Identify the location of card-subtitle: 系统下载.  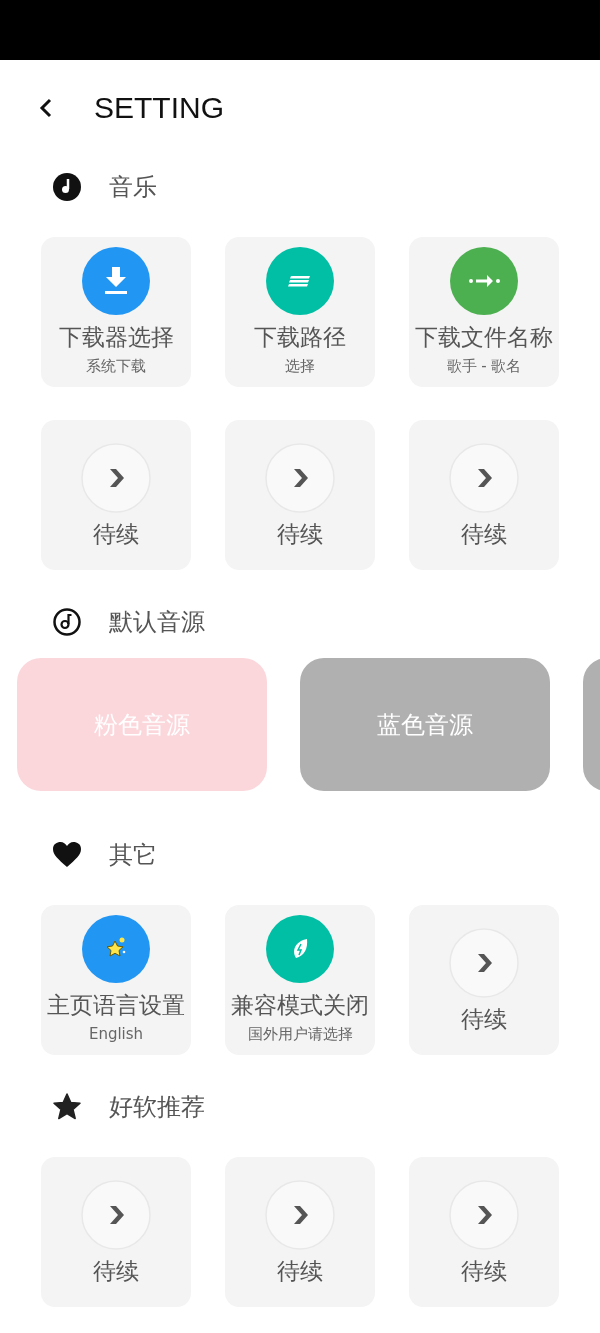
(116, 366).